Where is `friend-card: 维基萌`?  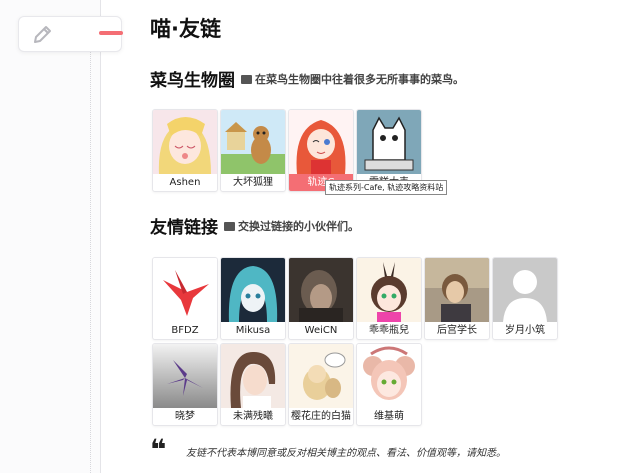 friend-card: 维基萌 is located at coordinates (389, 384).